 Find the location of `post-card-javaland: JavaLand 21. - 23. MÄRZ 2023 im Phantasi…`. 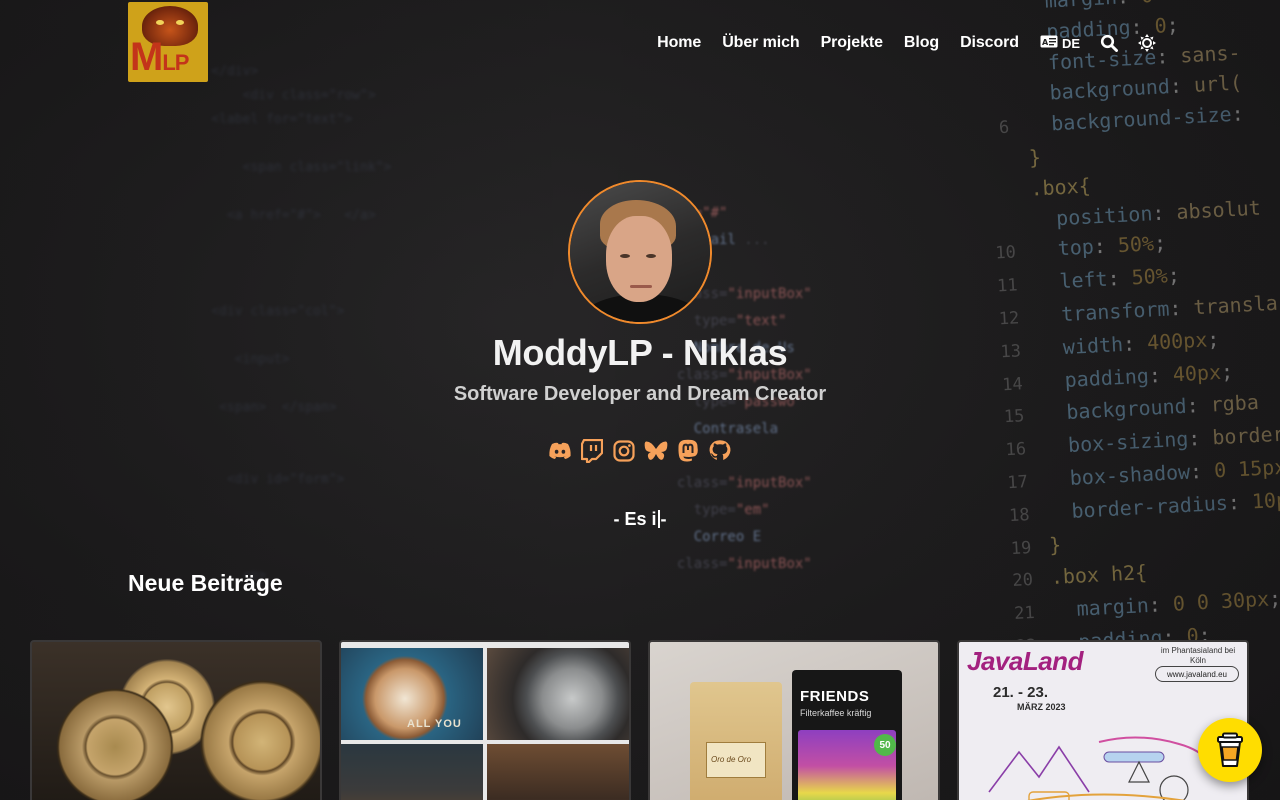

post-card-javaland: JavaLand 21. - 23. MÄRZ 2023 im Phantasi… is located at coordinates (1103, 720).